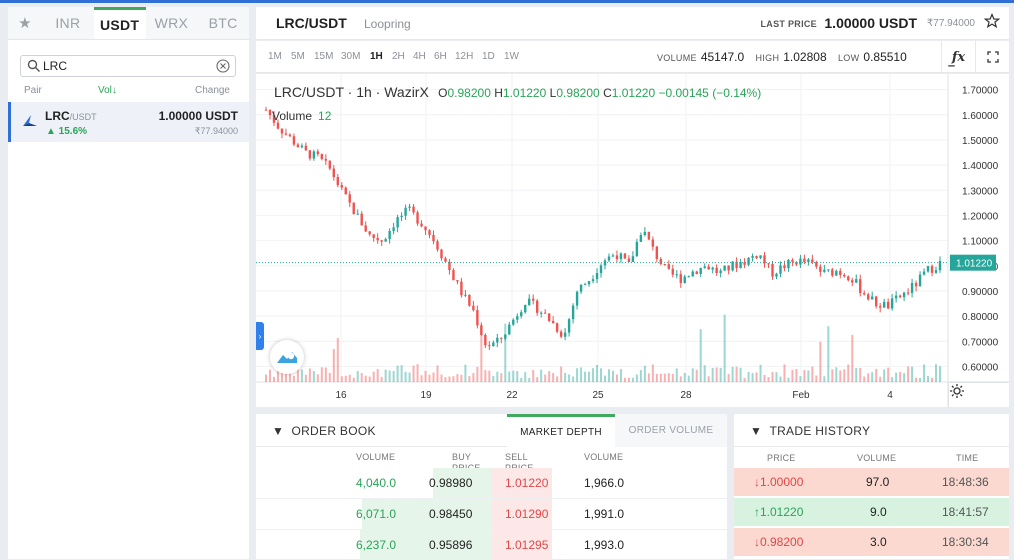 This screenshot has height=560, width=1014. What do you see at coordinates (440, 56) in the screenshot?
I see `timeframe-6h: 6H` at bounding box center [440, 56].